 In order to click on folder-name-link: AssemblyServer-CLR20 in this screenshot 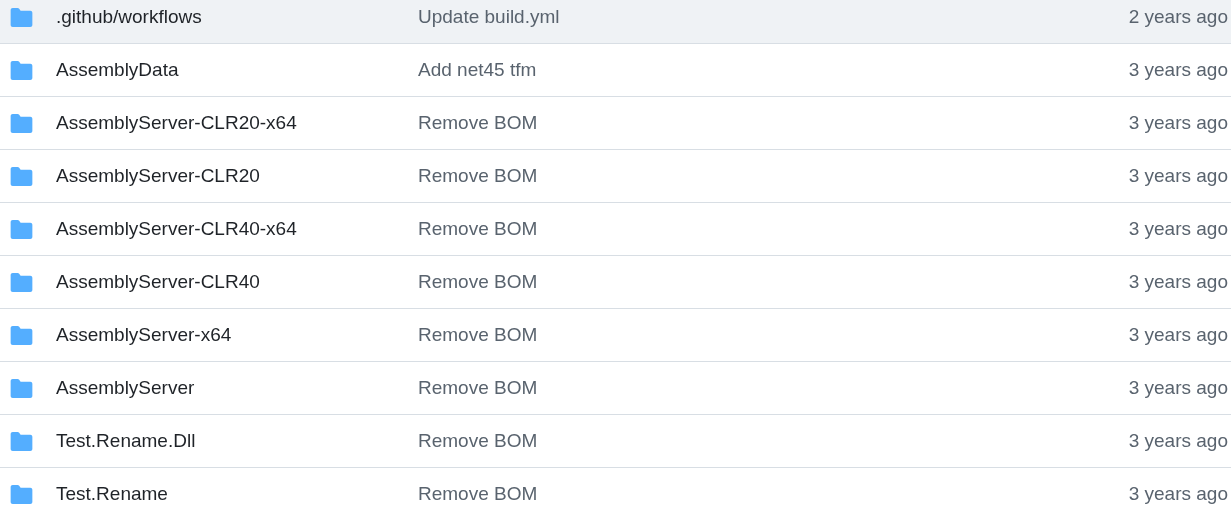, I will do `click(237, 176)`.